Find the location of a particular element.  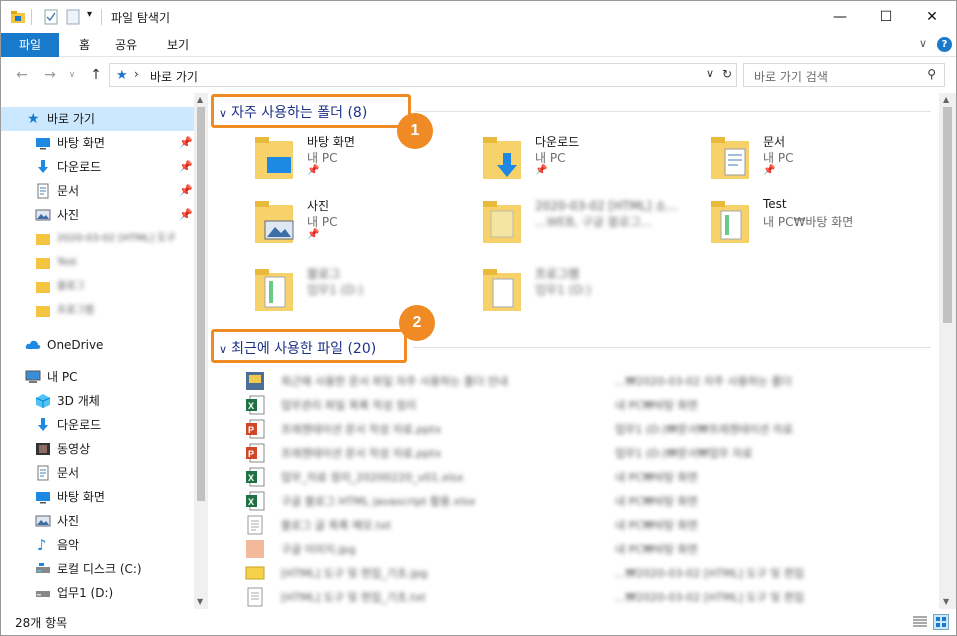

file-name: [HTML] 도구 및 편집_기초.jpg is located at coordinates (354, 573).